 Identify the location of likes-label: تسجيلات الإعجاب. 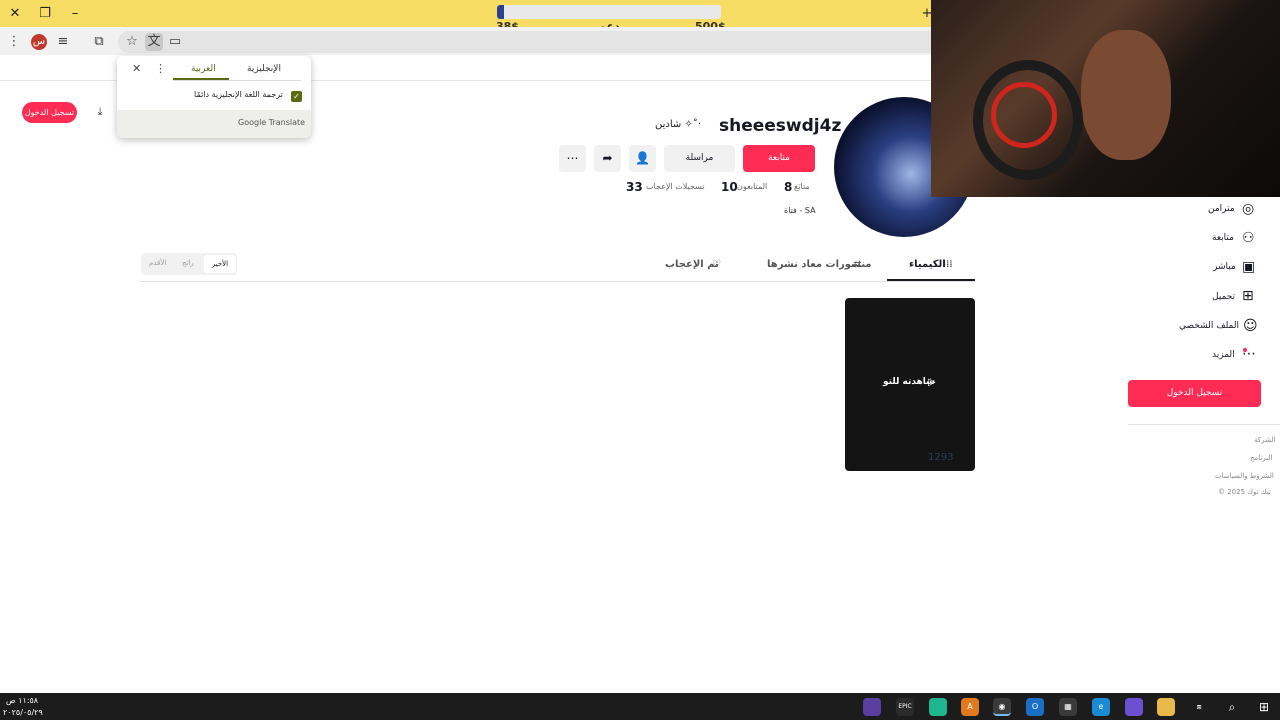
(675, 186).